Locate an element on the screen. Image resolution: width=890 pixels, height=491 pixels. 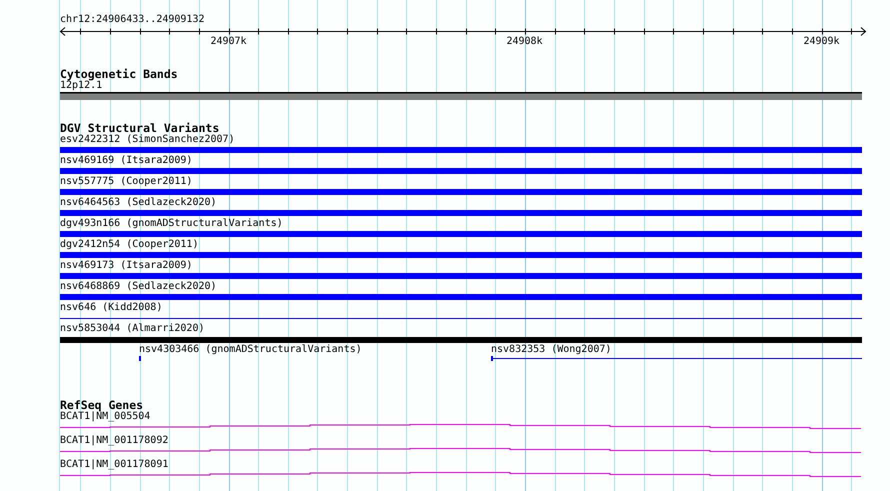
feature-label: nsv469173 (Itsara2009) is located at coordinates (126, 266).